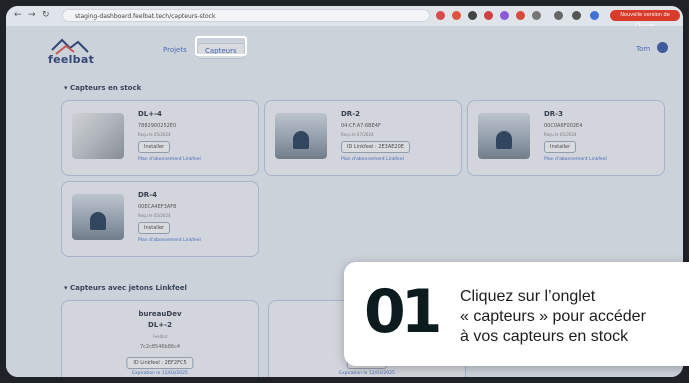 The image size is (689, 383). What do you see at coordinates (157, 207) in the screenshot?
I see `sensor-serial: 00ECA4EF3AF8` at bounding box center [157, 207].